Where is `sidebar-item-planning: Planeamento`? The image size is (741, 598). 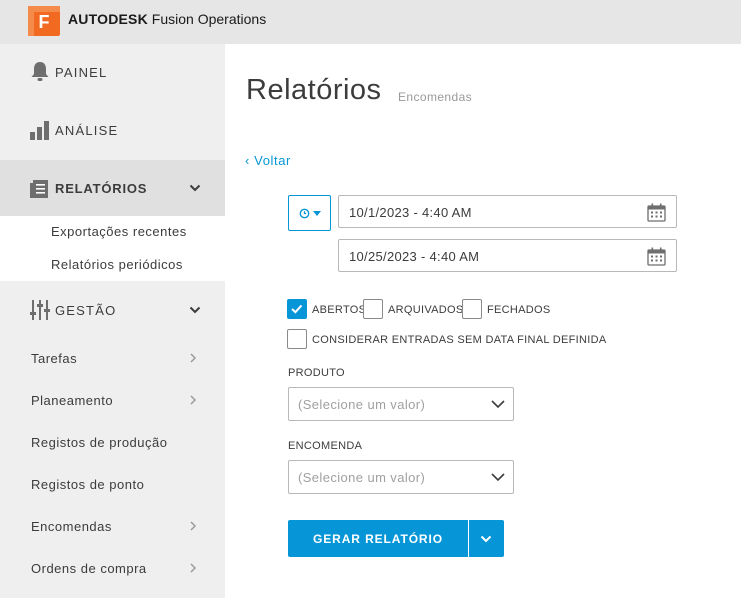 sidebar-item-planning: Planeamento is located at coordinates (112, 401).